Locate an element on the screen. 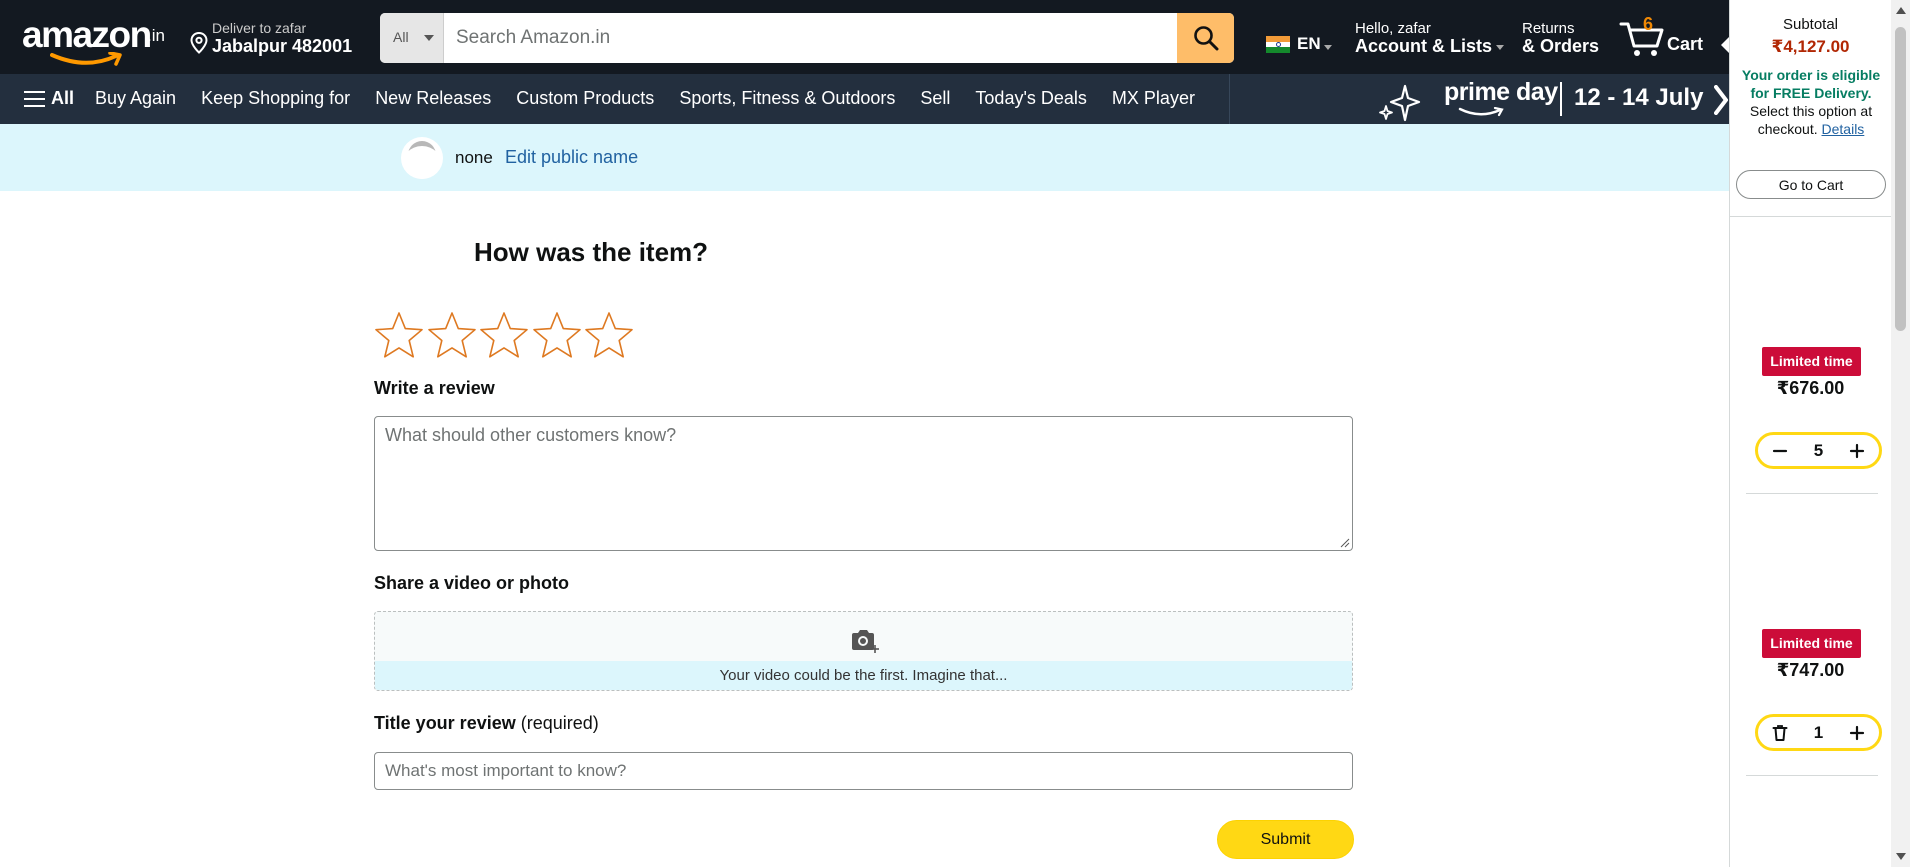 The image size is (1910, 867). language-code: EN is located at coordinates (1309, 43).